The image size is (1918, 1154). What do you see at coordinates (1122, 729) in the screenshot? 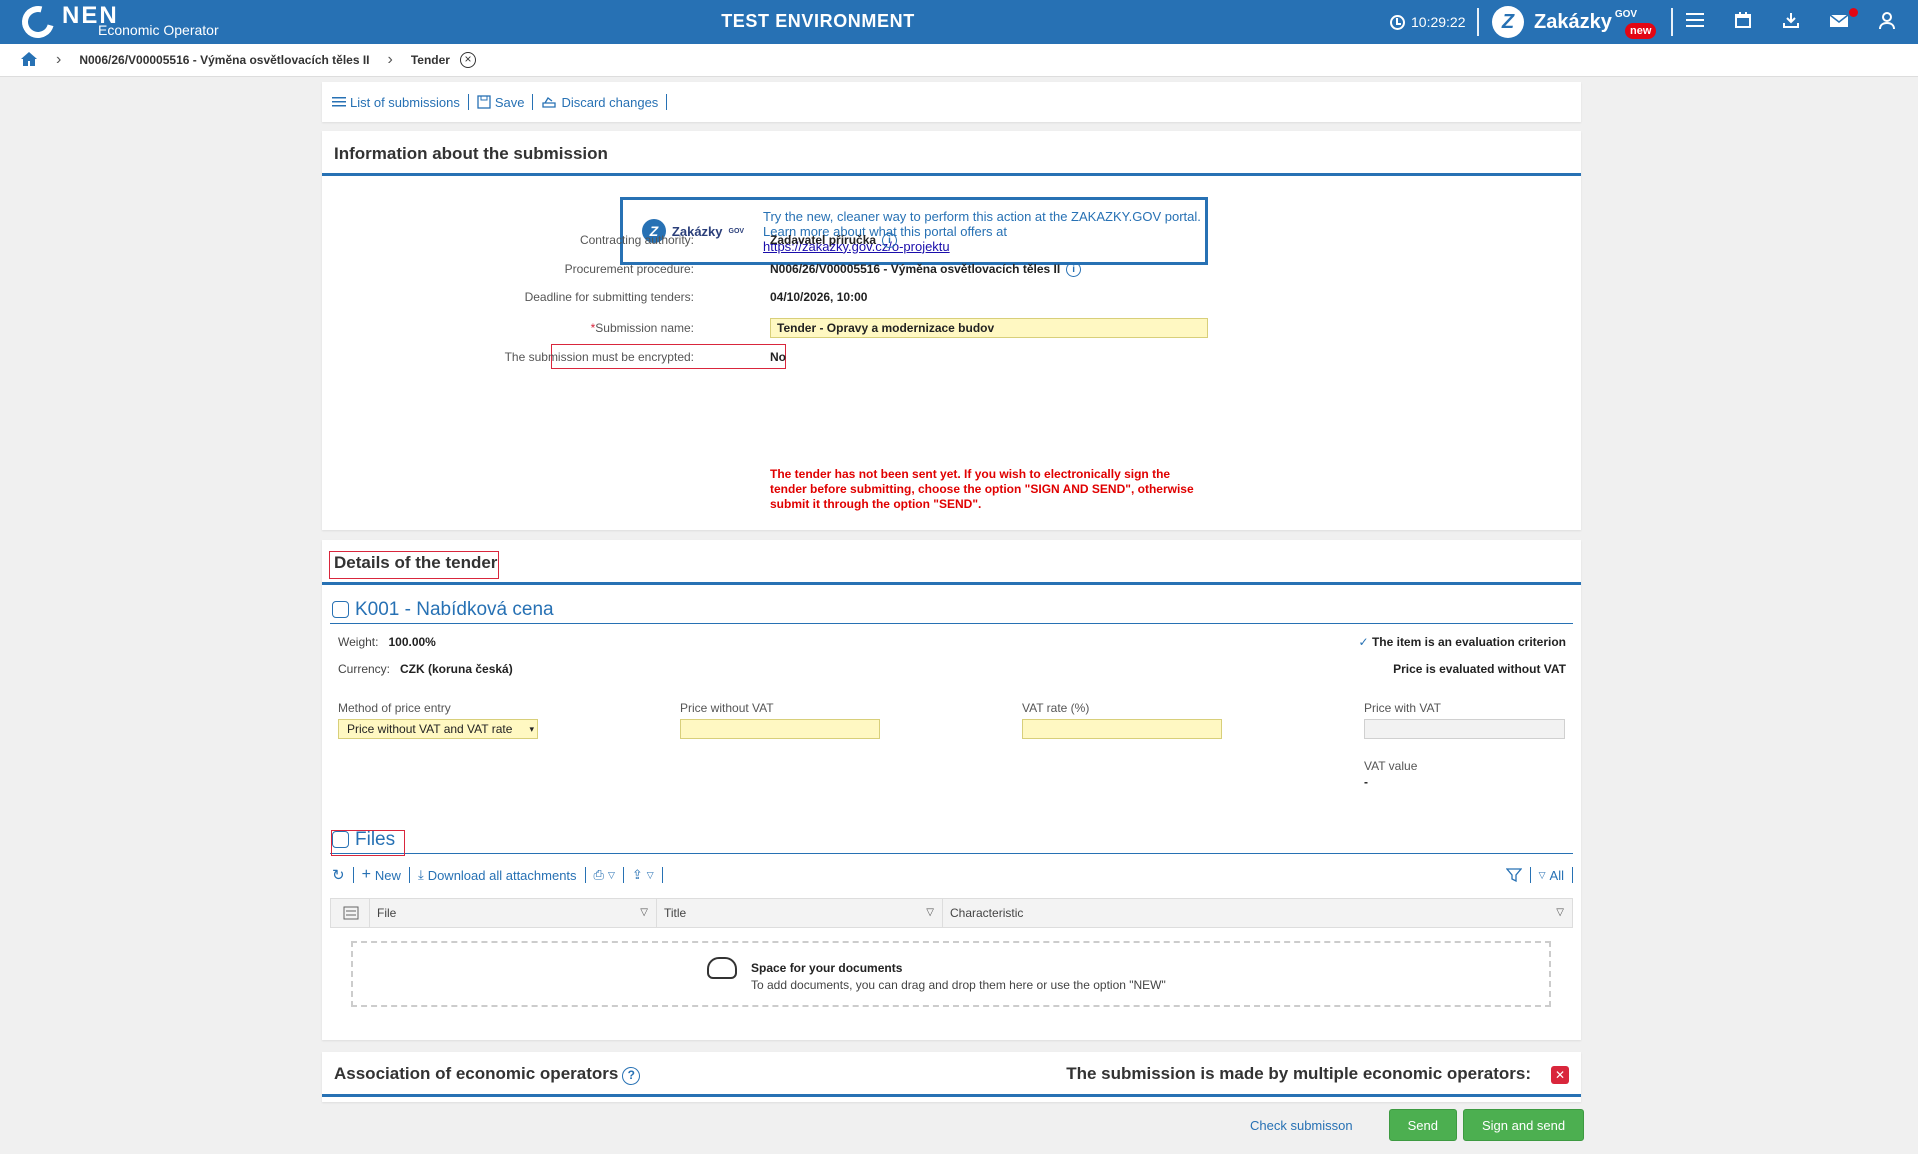
I see `vat-rate-input` at bounding box center [1122, 729].